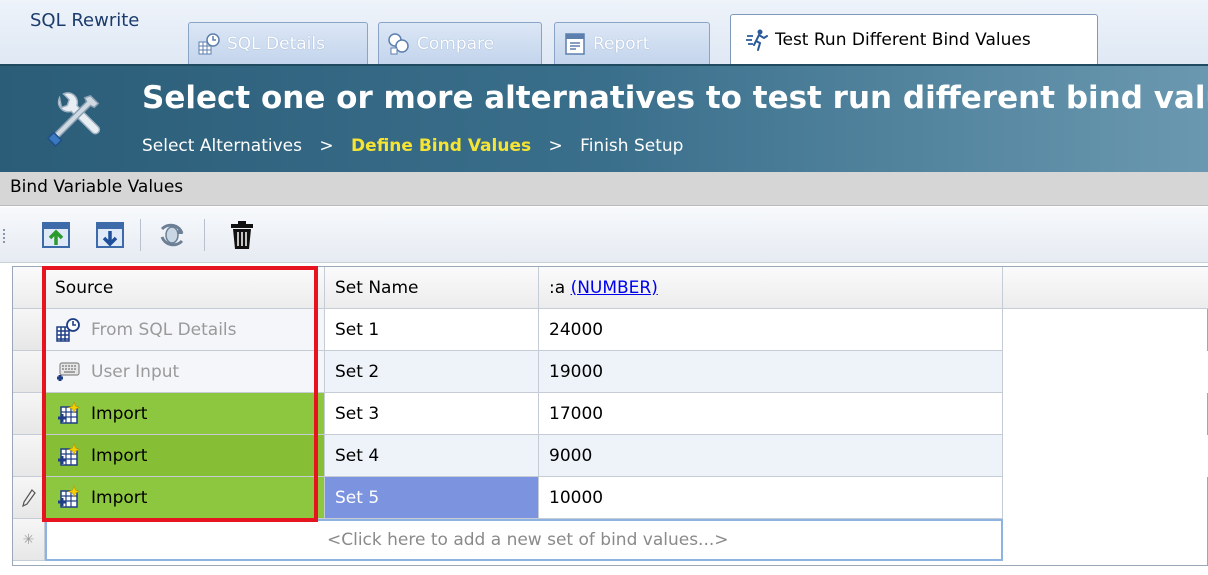  I want to click on grid-header-row: Source Set Name :a (NUMBER), so click(610, 288).